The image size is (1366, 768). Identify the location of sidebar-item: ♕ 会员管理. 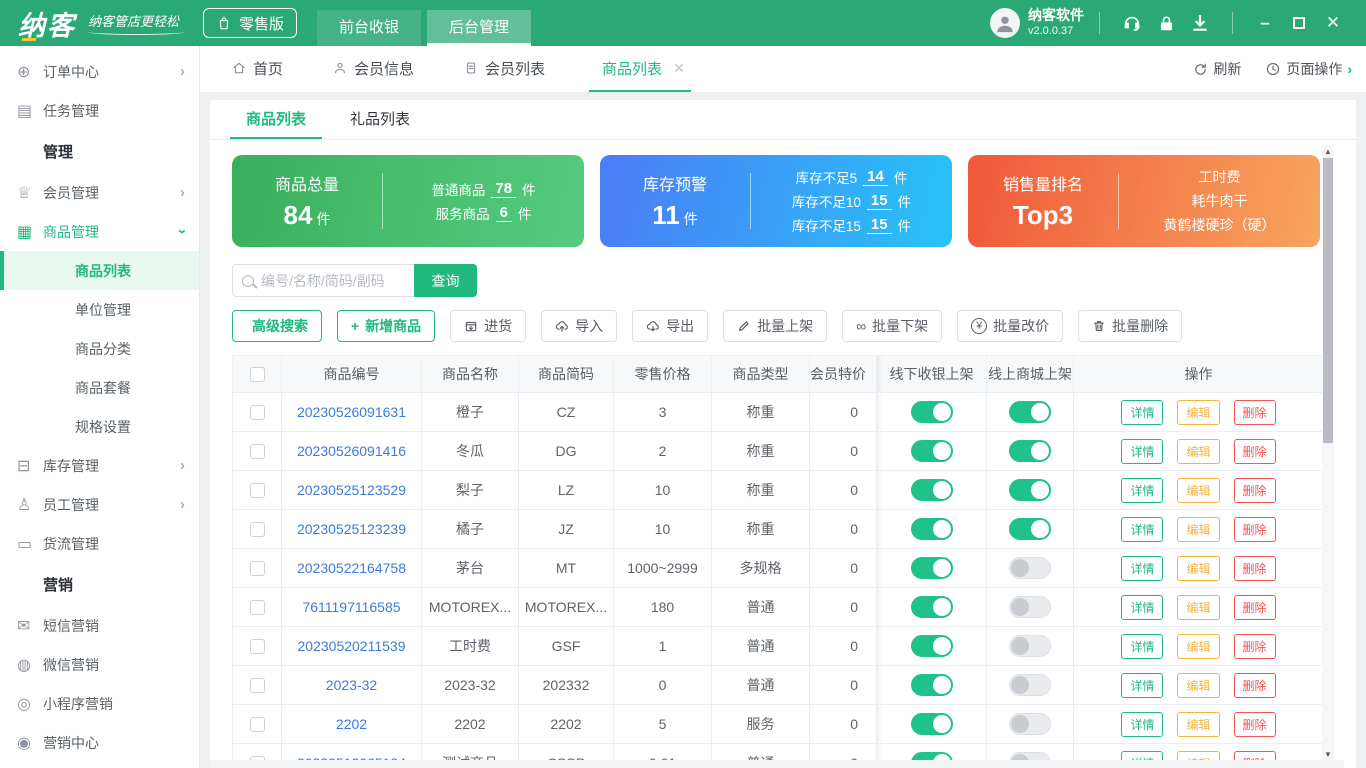
(99, 192).